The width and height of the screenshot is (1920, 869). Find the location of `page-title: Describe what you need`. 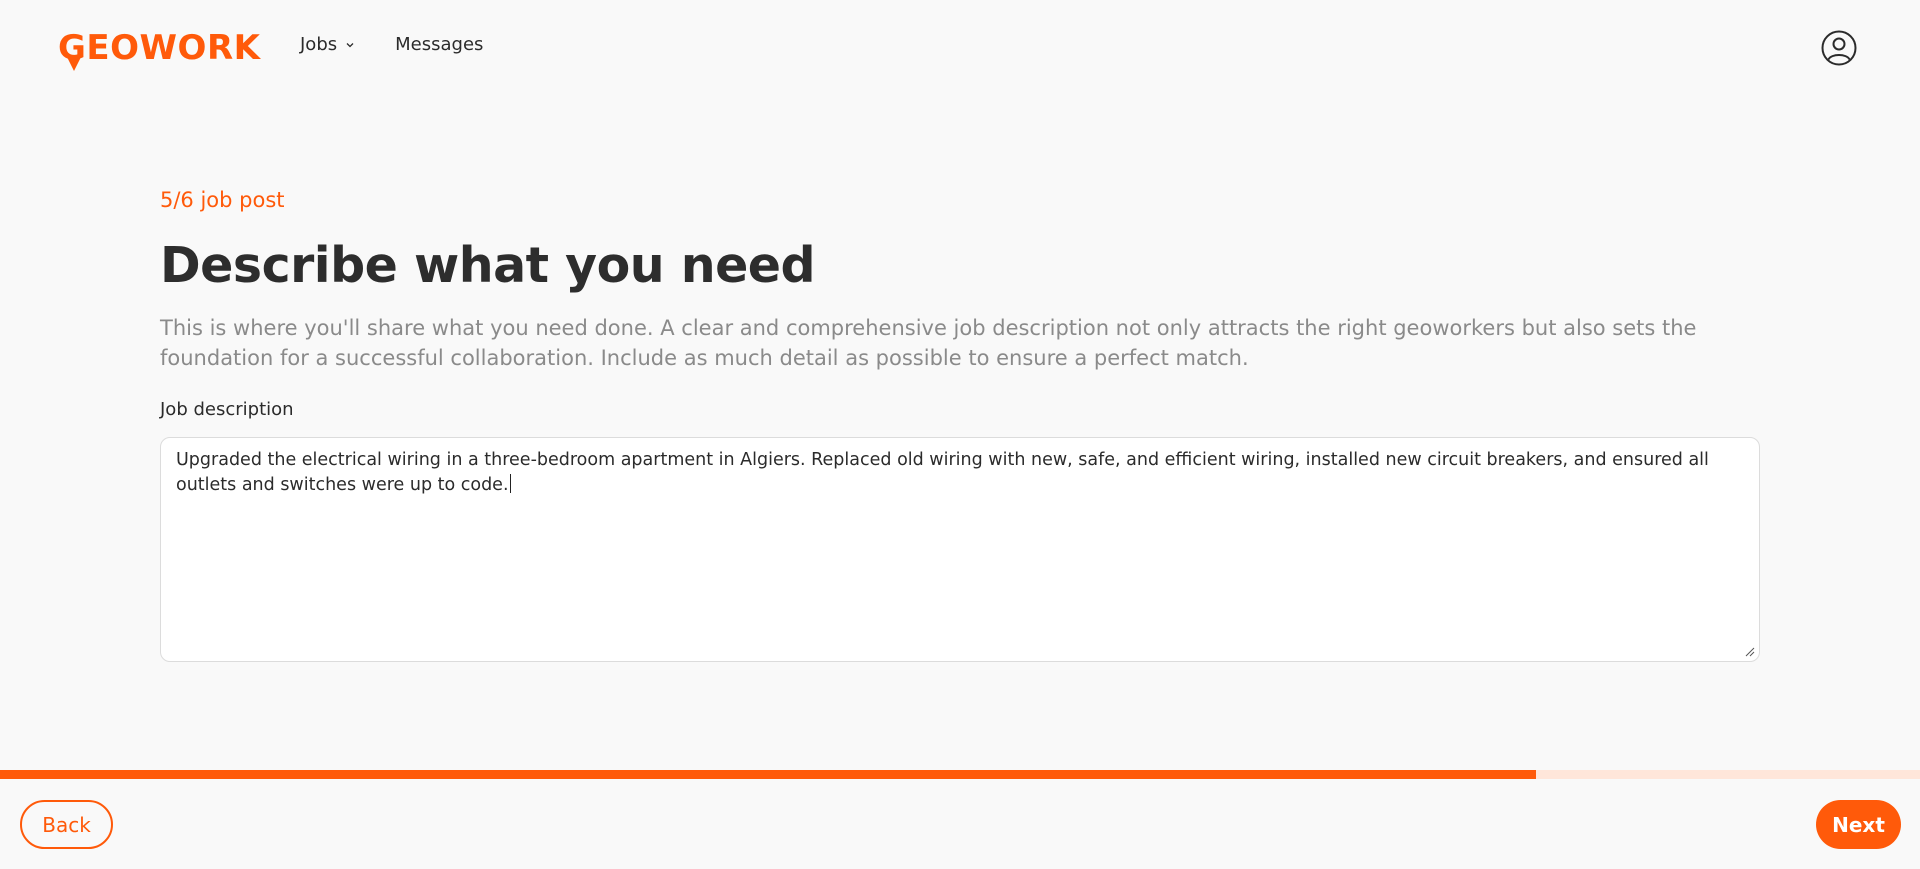

page-title: Describe what you need is located at coordinates (488, 265).